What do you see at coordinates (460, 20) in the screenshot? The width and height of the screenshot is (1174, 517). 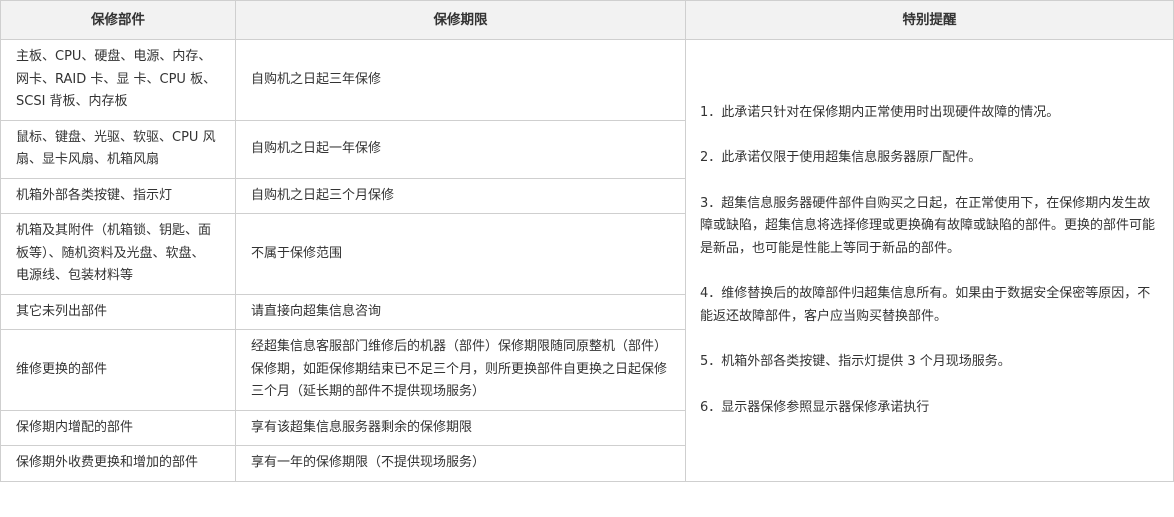 I see `header-warranty-period: 保修期限` at bounding box center [460, 20].